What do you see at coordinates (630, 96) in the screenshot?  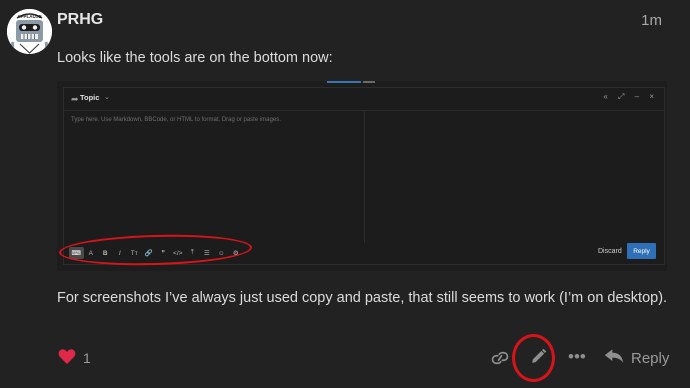 I see `composer-window-controls: « ⤢ – ×` at bounding box center [630, 96].